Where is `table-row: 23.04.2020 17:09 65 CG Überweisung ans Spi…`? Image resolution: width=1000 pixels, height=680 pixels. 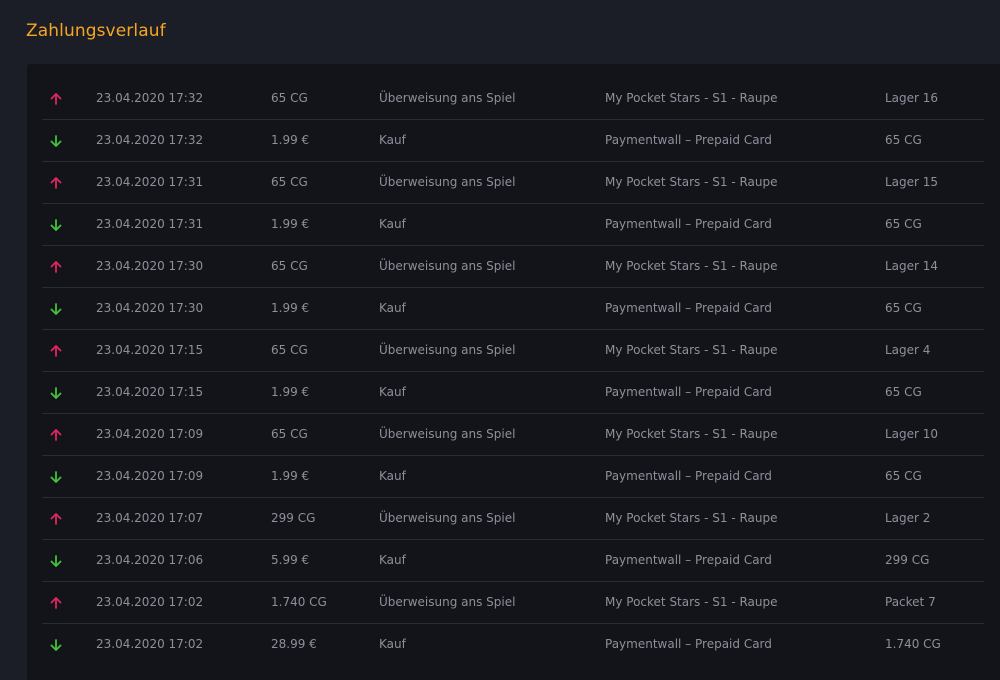 table-row: 23.04.2020 17:09 65 CG Überweisung ans Spi… is located at coordinates (513, 435).